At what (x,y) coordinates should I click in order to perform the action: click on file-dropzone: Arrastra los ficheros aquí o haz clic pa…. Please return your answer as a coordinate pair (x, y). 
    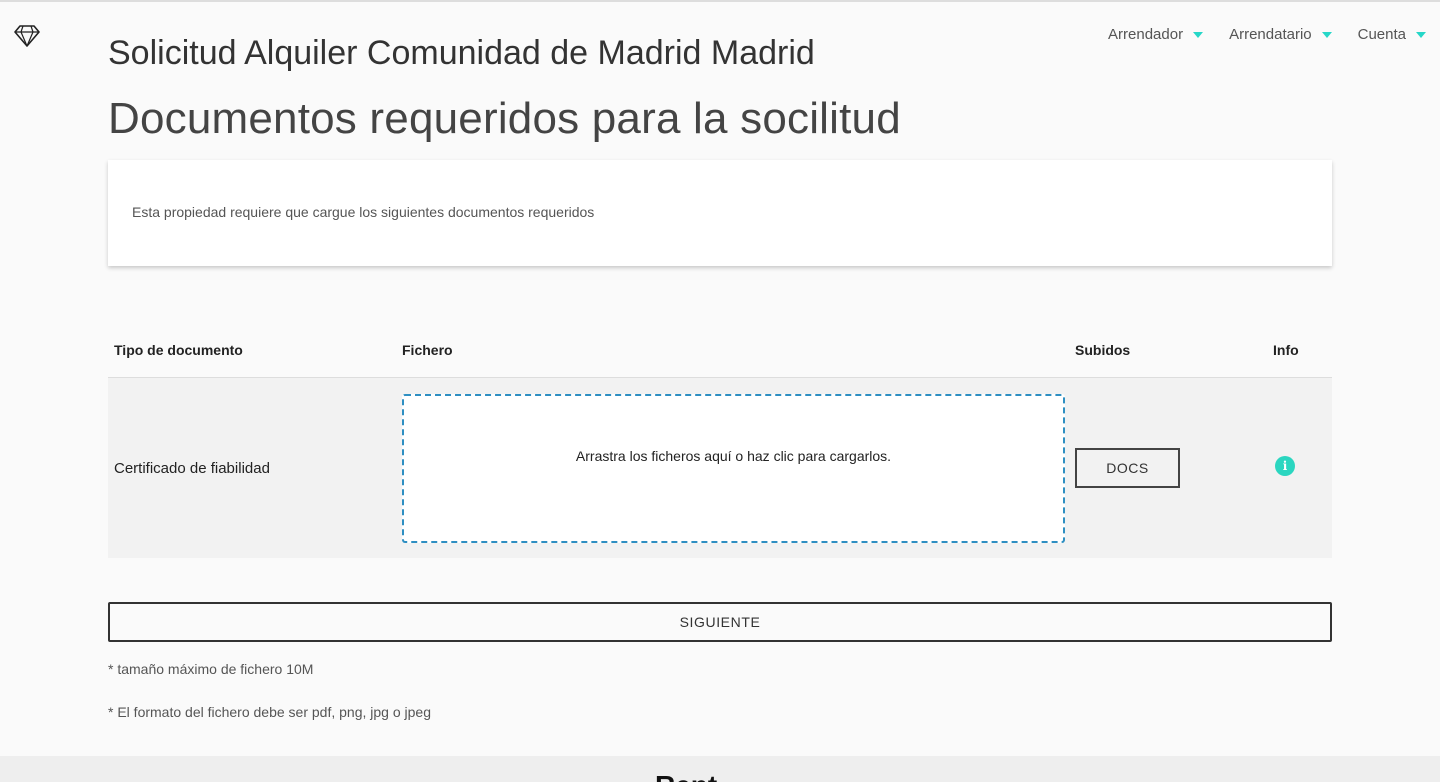
    Looking at the image, I should click on (733, 468).